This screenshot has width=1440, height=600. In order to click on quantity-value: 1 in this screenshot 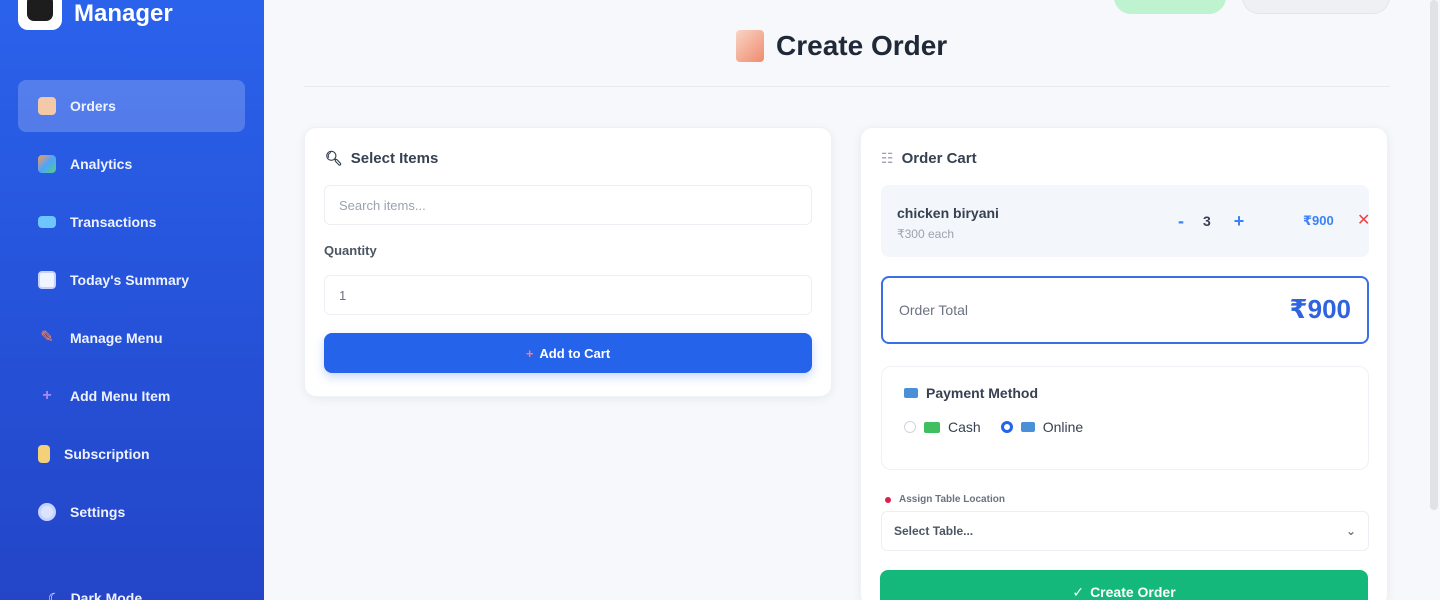, I will do `click(343, 295)`.